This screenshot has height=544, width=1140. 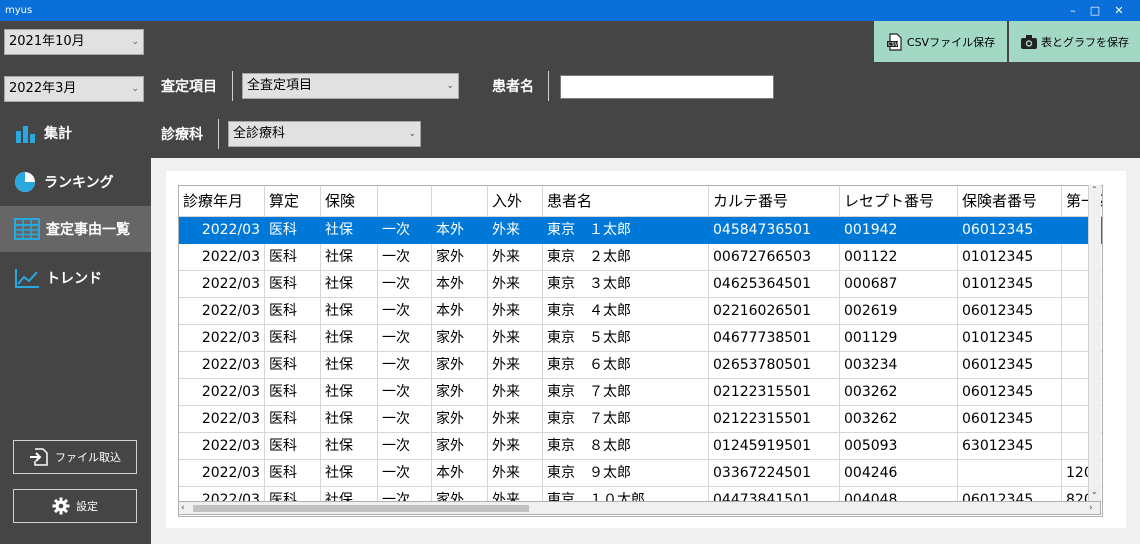 What do you see at coordinates (350, 86) in the screenshot?
I see `assessment-select: 全査定項目 ⌄` at bounding box center [350, 86].